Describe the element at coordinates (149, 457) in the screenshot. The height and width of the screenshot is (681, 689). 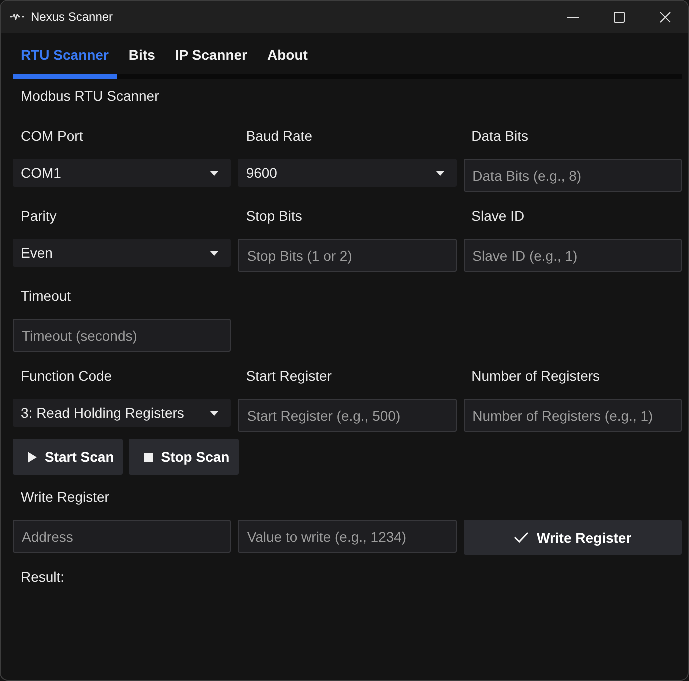
I see `stop-icon` at that location.